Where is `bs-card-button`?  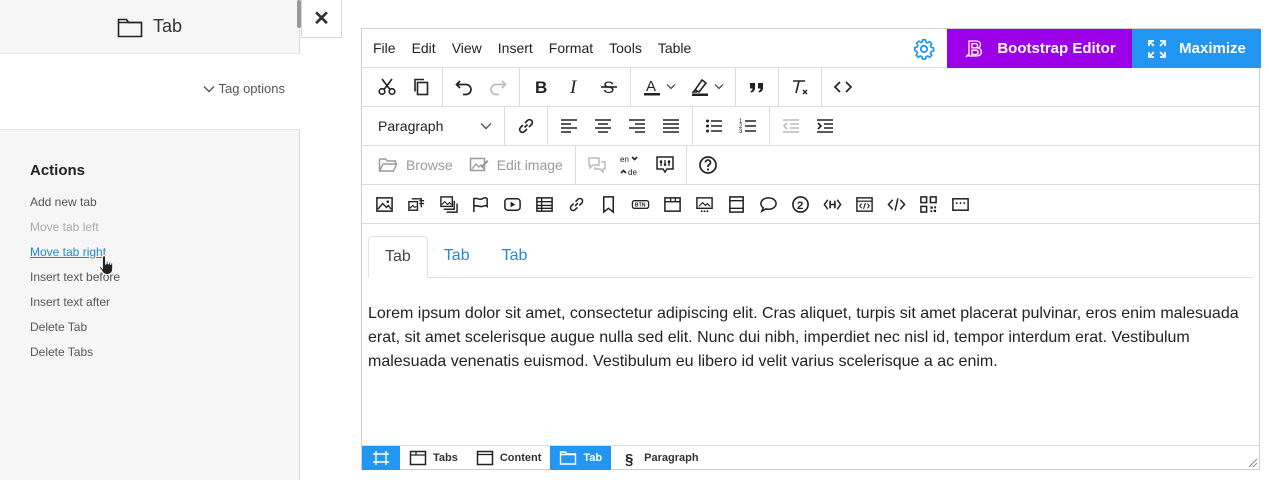 bs-card-button is located at coordinates (736, 204).